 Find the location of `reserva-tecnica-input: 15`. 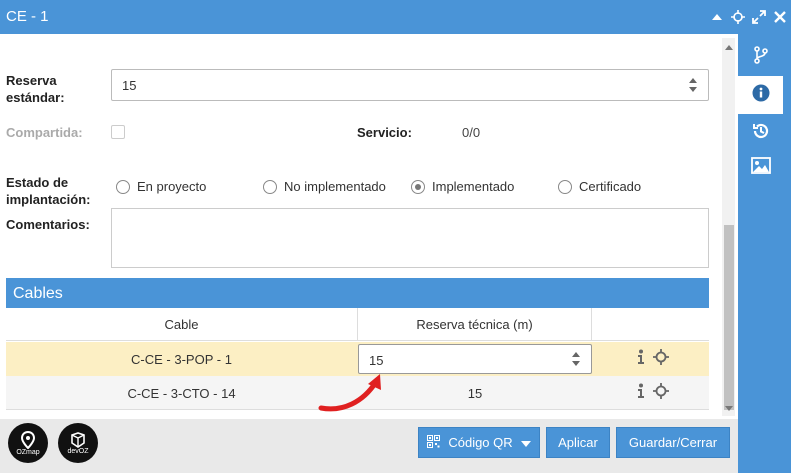

reserva-tecnica-input: 15 is located at coordinates (475, 359).